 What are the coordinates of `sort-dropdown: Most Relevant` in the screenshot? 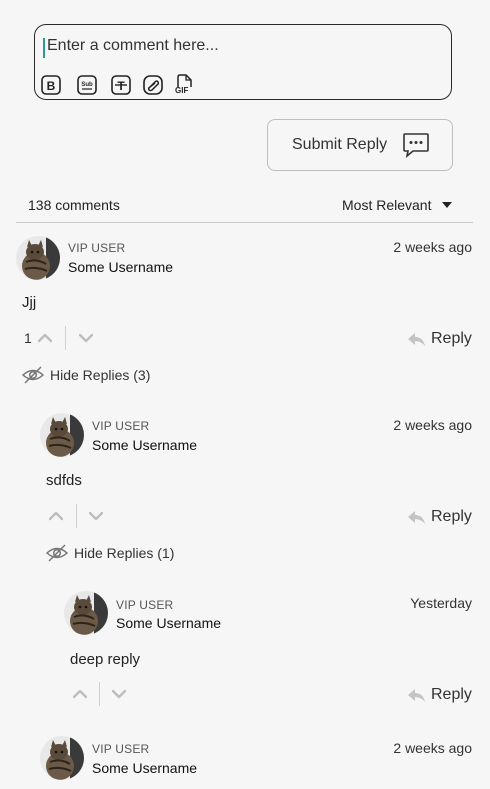 It's located at (386, 205).